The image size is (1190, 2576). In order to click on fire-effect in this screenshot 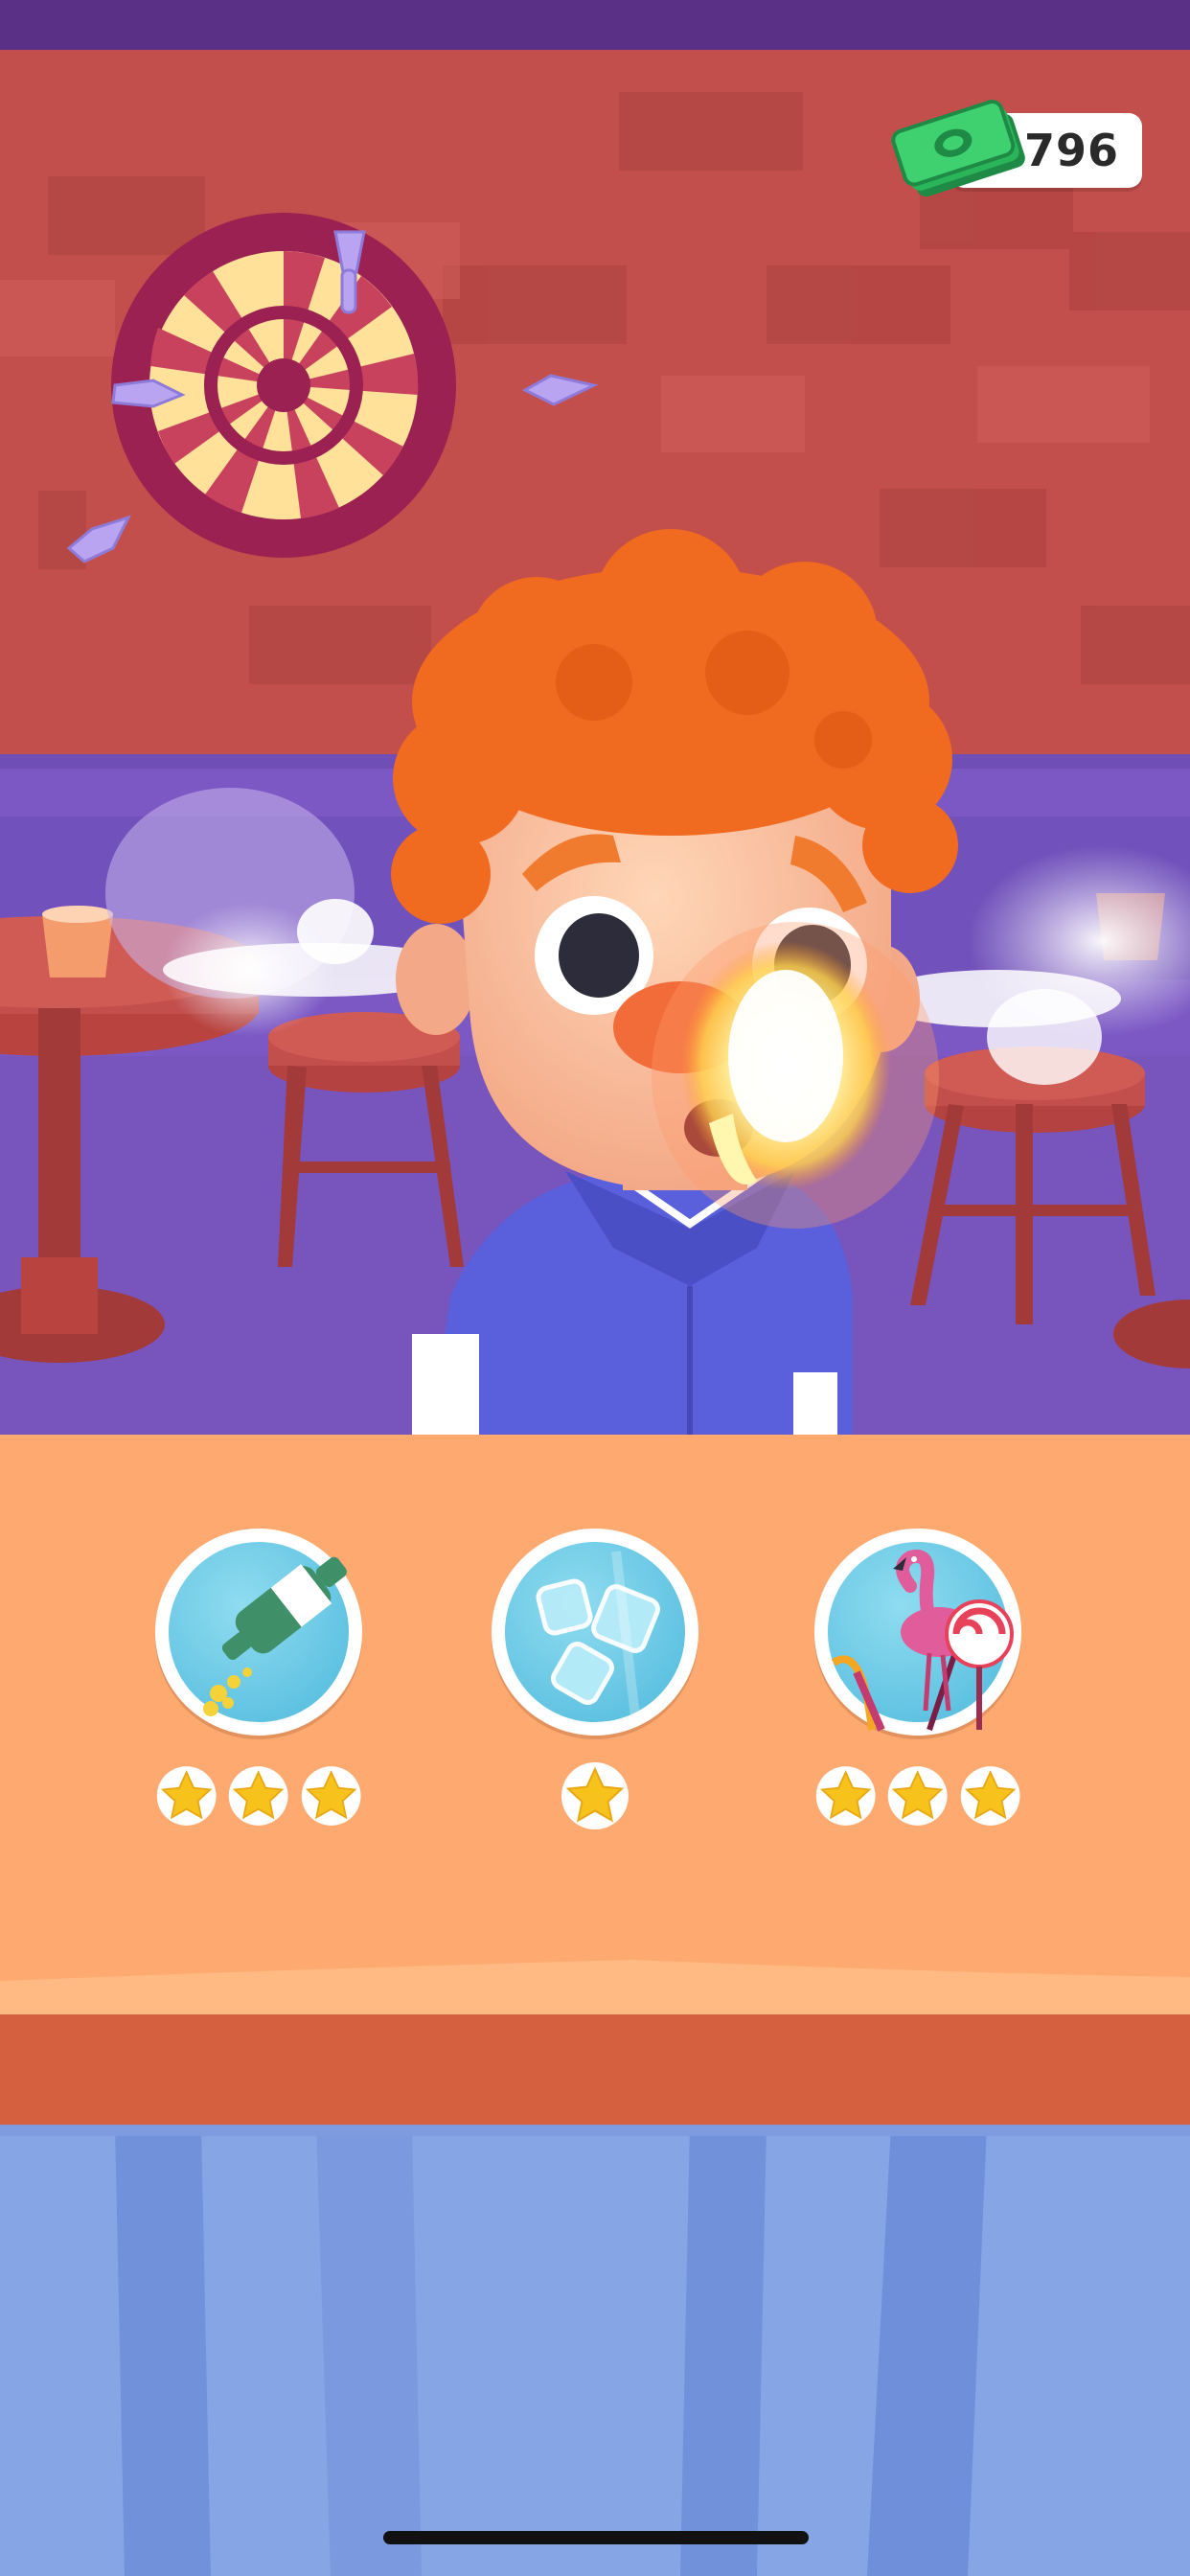, I will do `click(795, 1075)`.